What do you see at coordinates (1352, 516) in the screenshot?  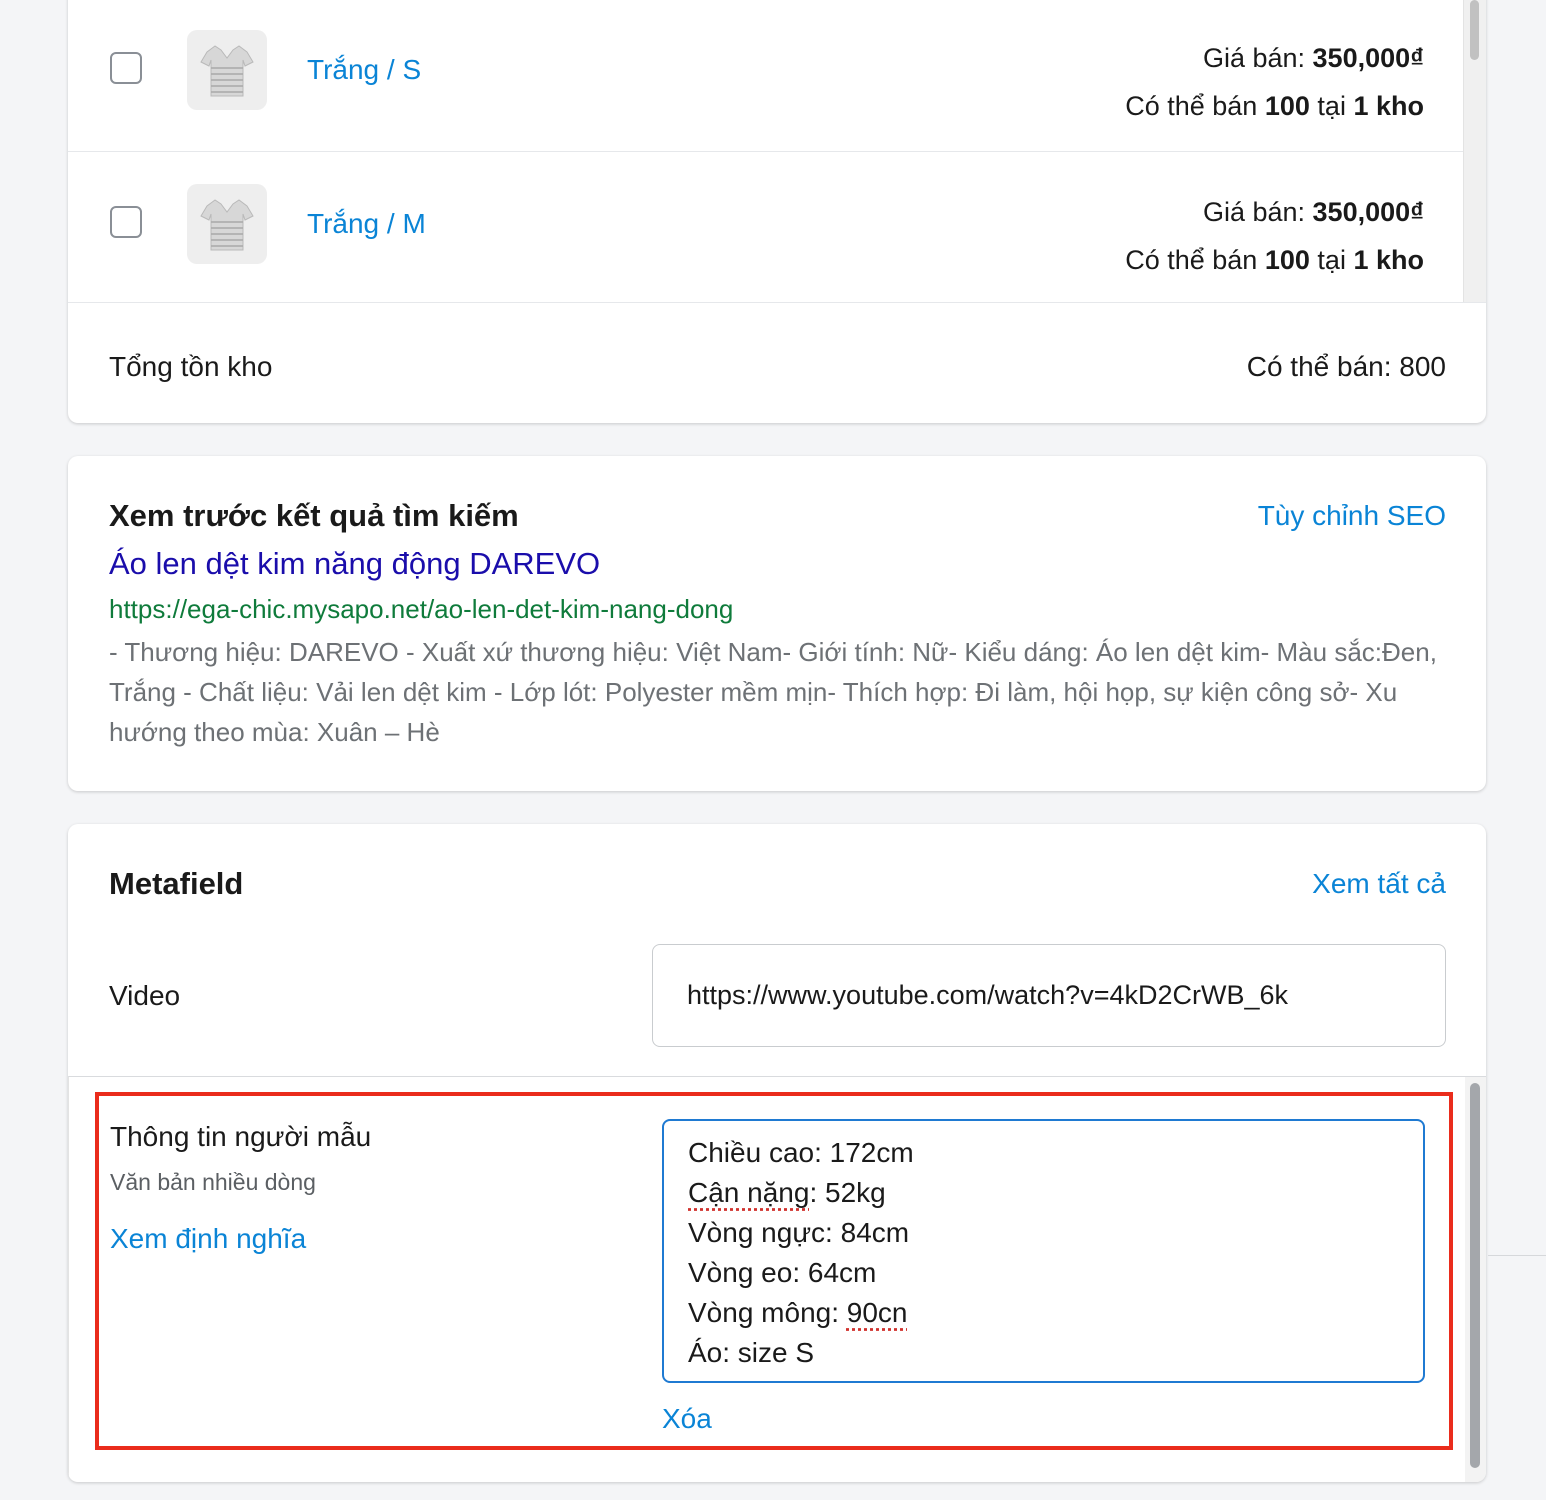 I see `customize-seo-link: Tùy chỉnh SEO` at bounding box center [1352, 516].